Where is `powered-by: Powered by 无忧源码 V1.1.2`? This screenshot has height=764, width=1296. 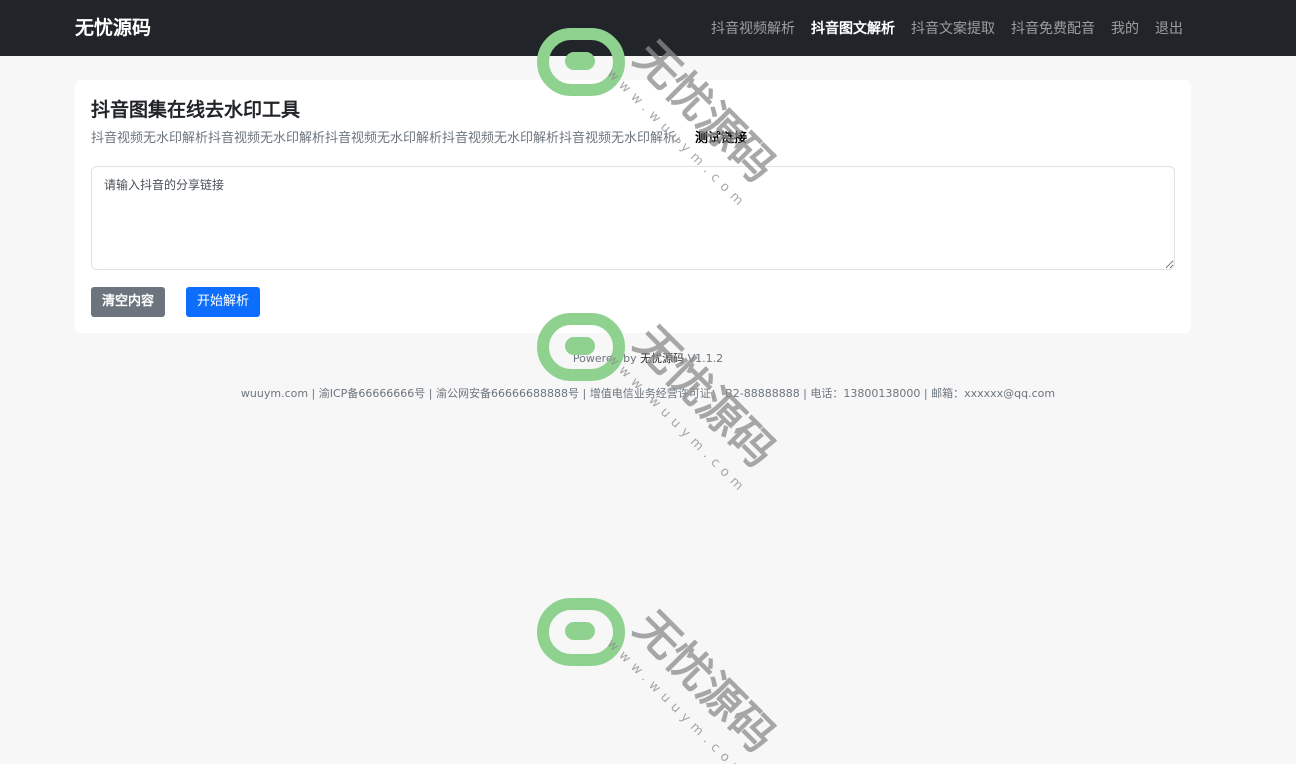 powered-by: Powered by 无忧源码 V1.1.2 is located at coordinates (648, 358).